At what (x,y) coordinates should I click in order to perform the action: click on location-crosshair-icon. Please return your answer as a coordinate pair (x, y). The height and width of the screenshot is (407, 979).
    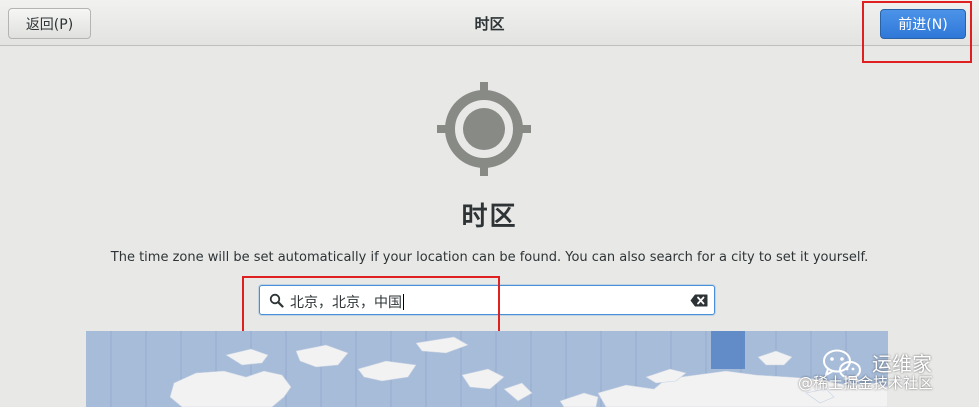
    Looking at the image, I should click on (484, 129).